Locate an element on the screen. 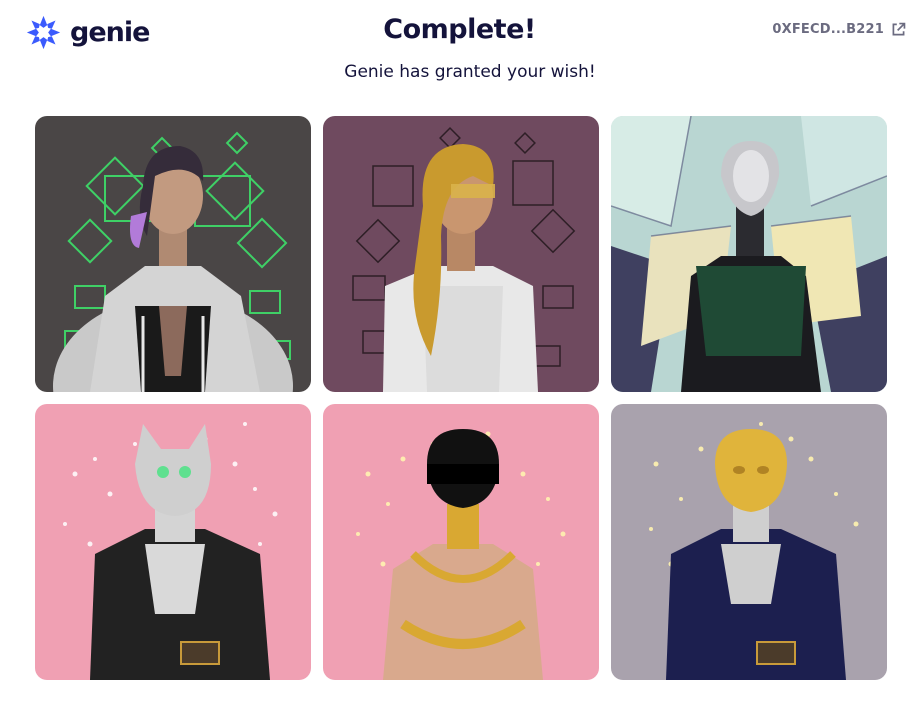  nft-avatar-silver-robot is located at coordinates (749, 254).